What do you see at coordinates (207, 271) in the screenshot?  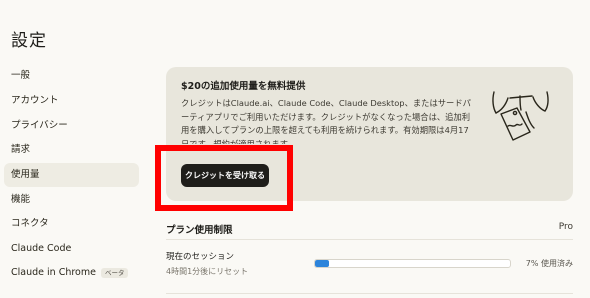 I see `session-reset-text: 4時間1分後にリセット` at bounding box center [207, 271].